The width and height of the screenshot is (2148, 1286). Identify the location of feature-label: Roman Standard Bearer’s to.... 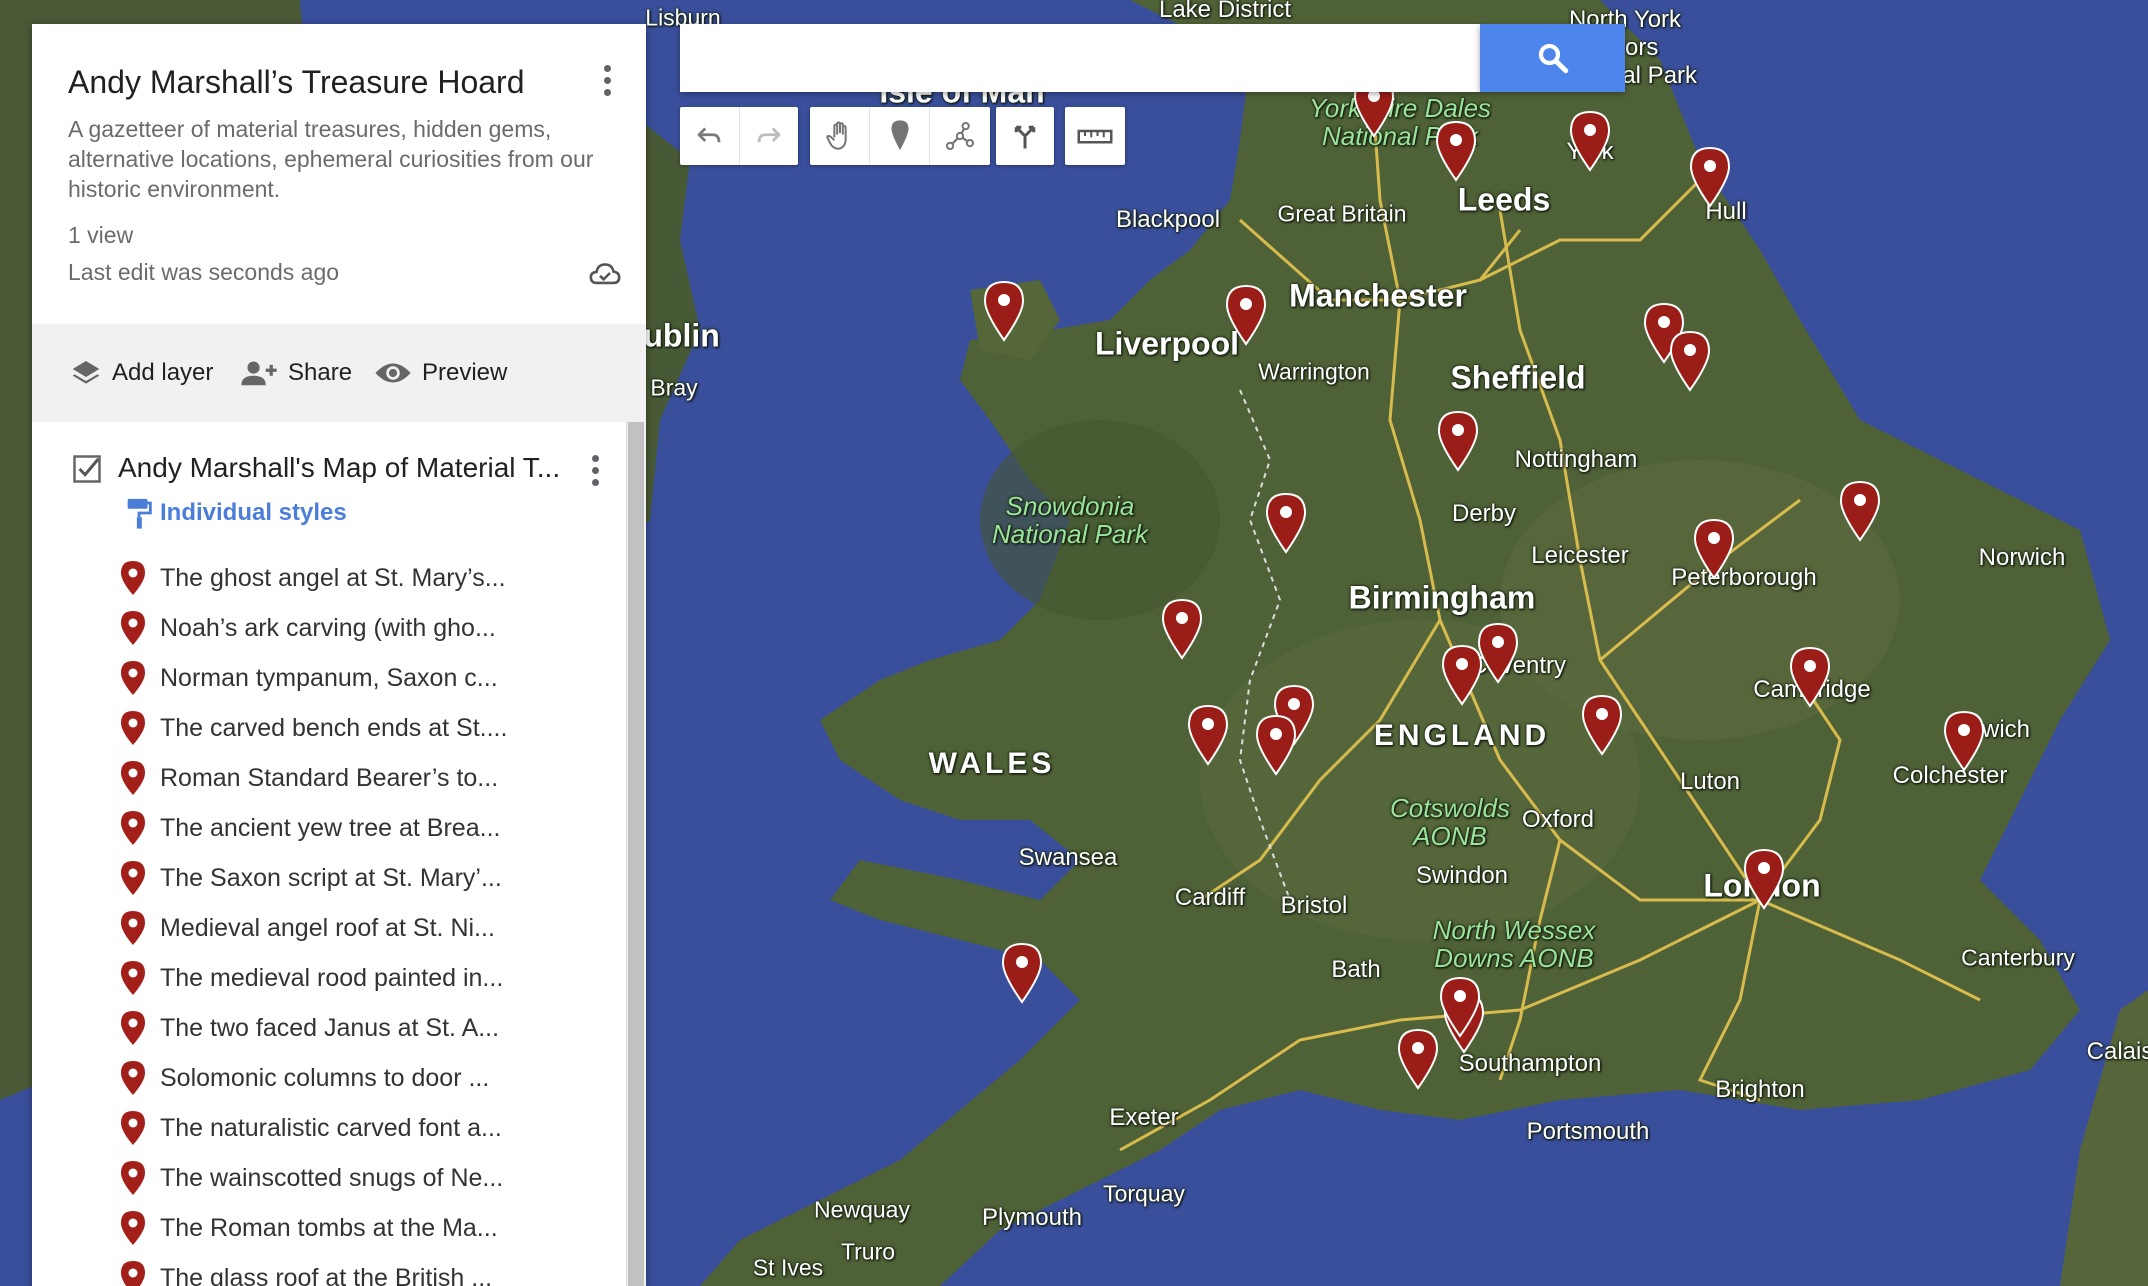
(329, 777).